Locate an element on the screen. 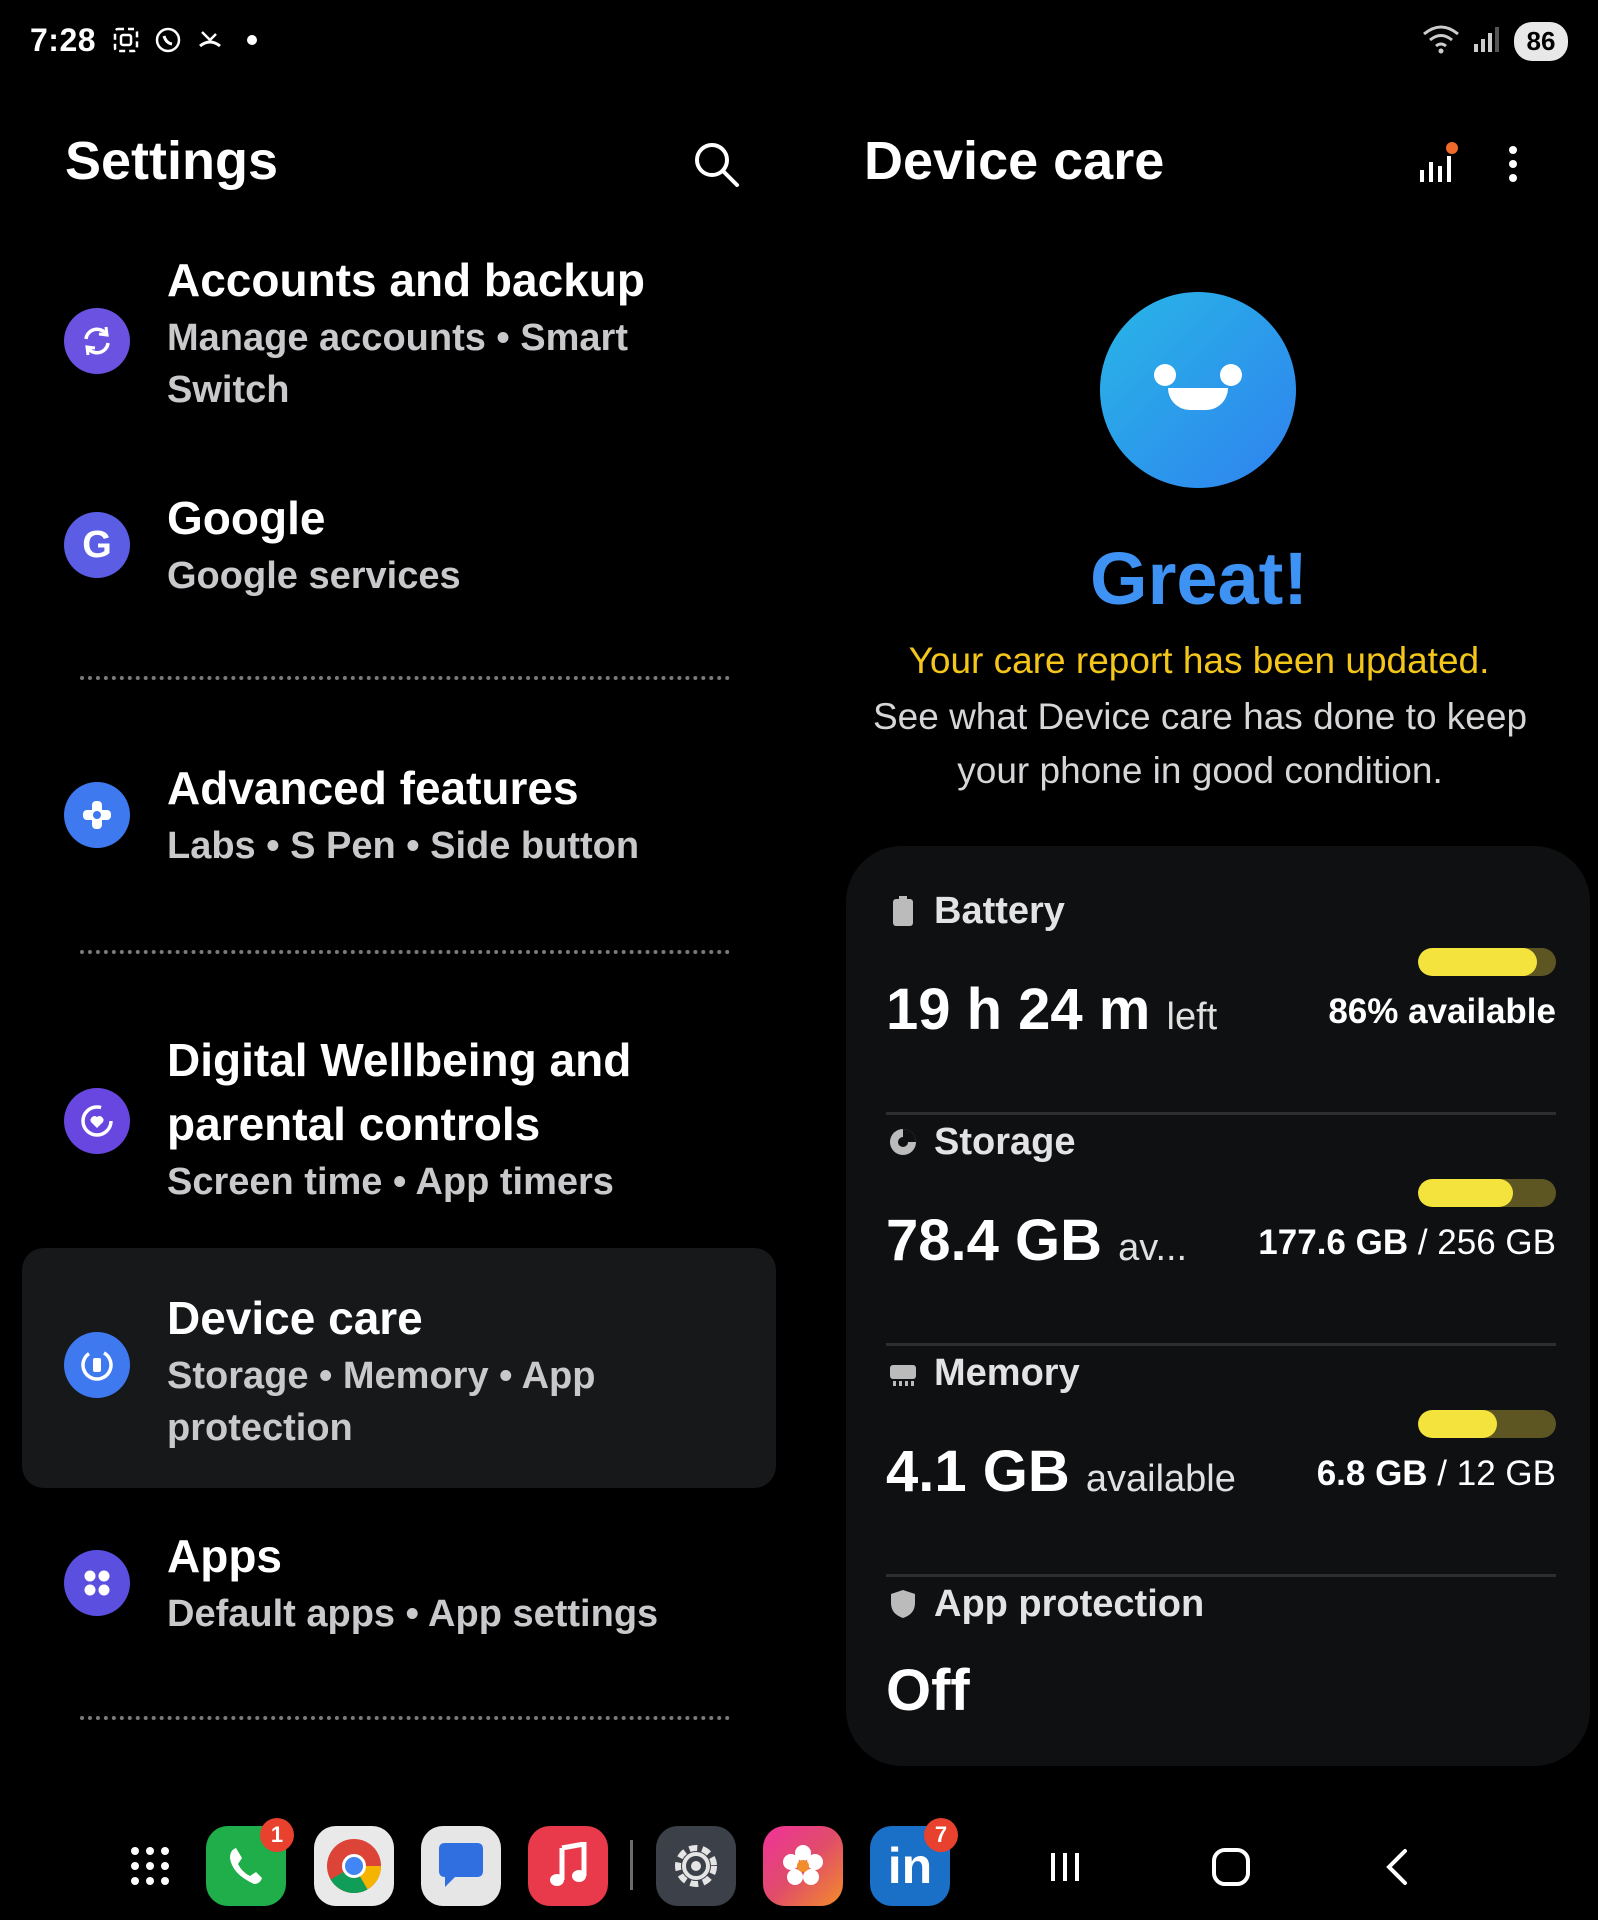 This screenshot has height=1920, width=1598. battery-time: 19 h 24 m is located at coordinates (1018, 1009).